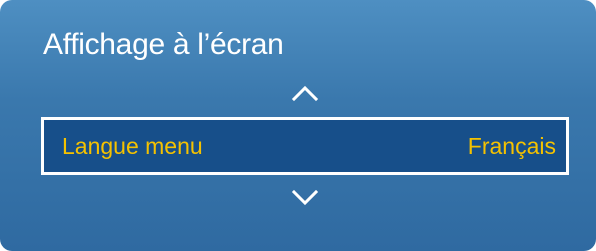 This screenshot has width=596, height=251. I want to click on menu-item-label: Langue menu, so click(132, 146).